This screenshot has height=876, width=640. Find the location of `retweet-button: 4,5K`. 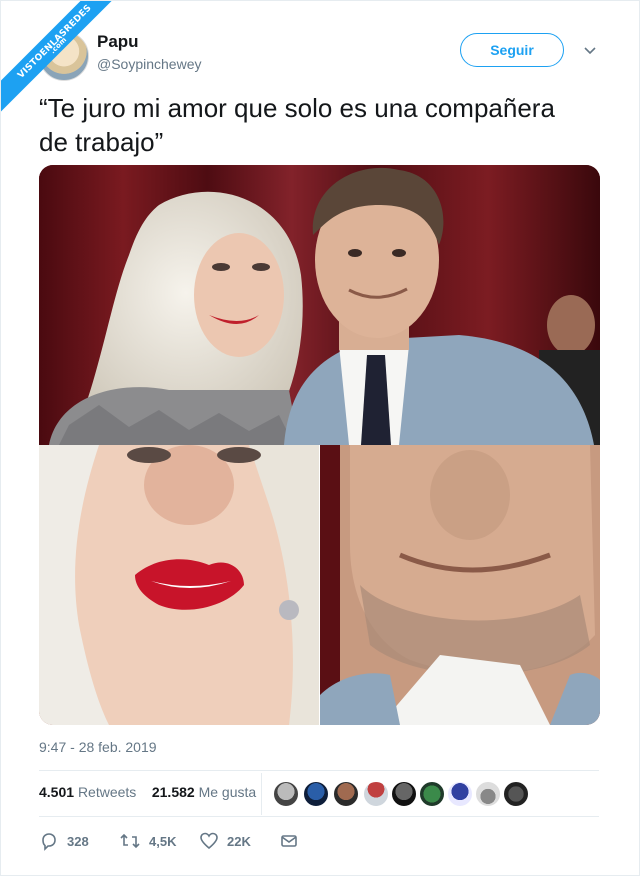

retweet-button: 4,5K is located at coordinates (147, 841).